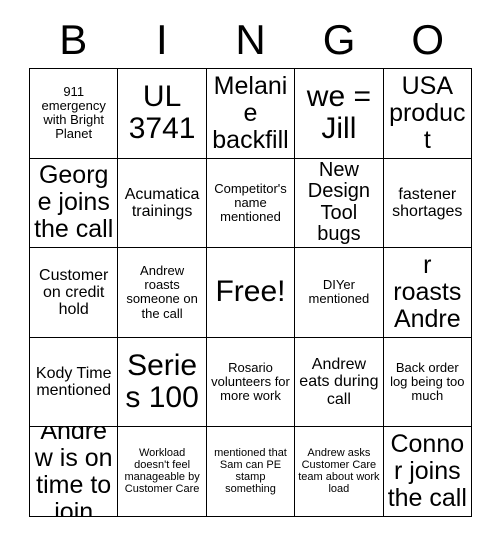 Image resolution: width=500 pixels, height=544 pixels. I want to click on bingo-cell: Heather roasts Andrew, so click(427, 293).